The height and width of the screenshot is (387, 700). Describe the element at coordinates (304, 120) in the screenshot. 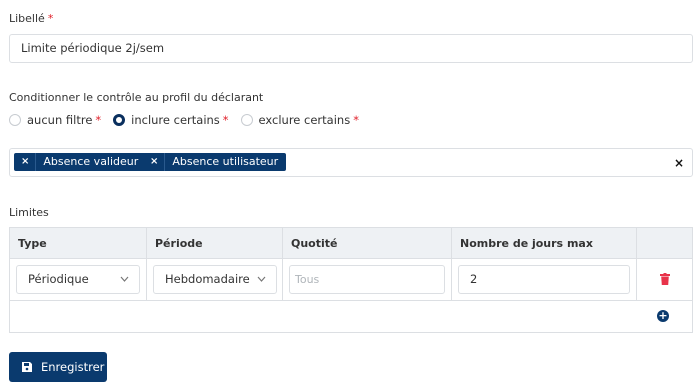

I see `radio-label: exclure certains` at that location.